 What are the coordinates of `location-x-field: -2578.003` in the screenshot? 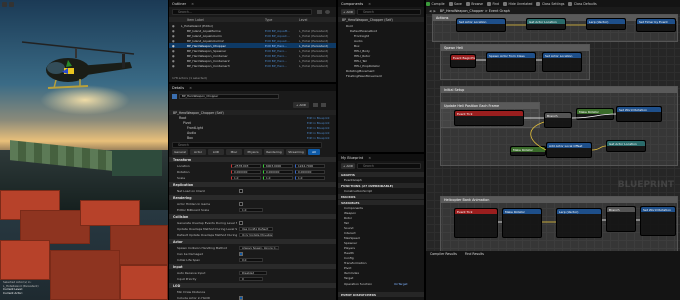 It's located at (246, 166).